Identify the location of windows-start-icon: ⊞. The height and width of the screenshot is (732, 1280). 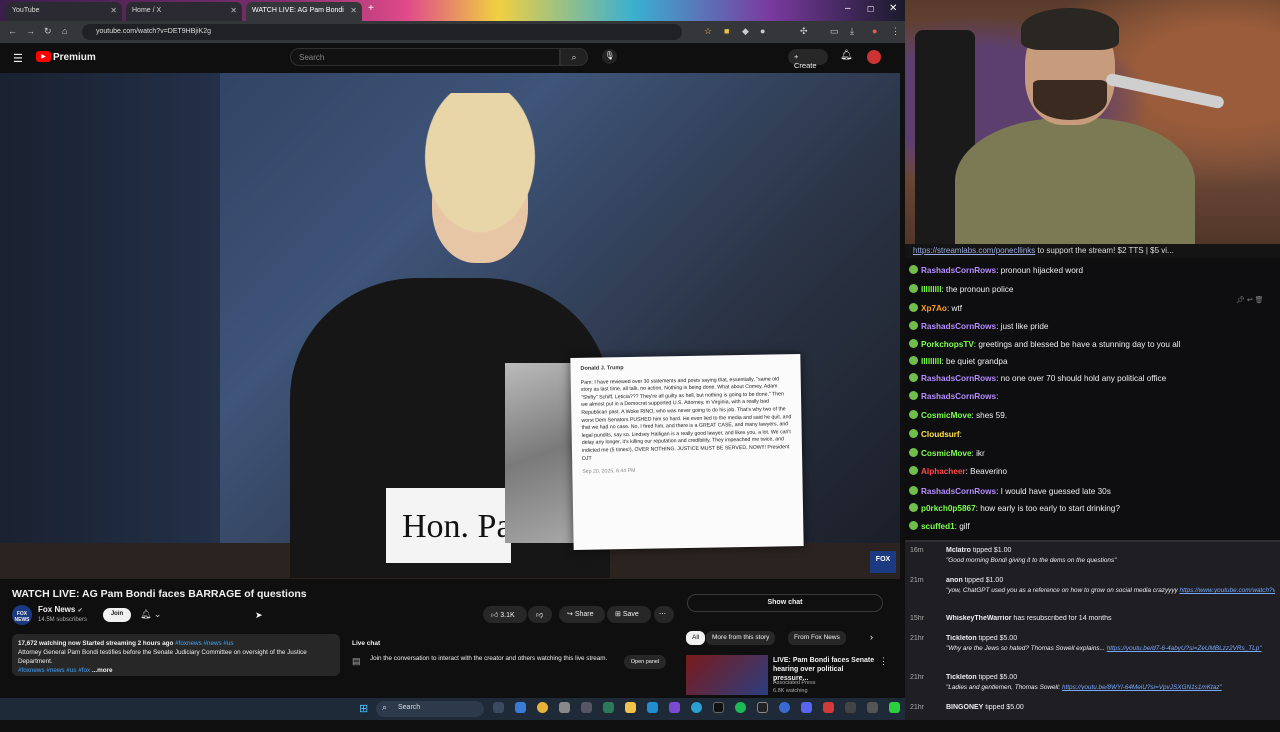
(363, 708).